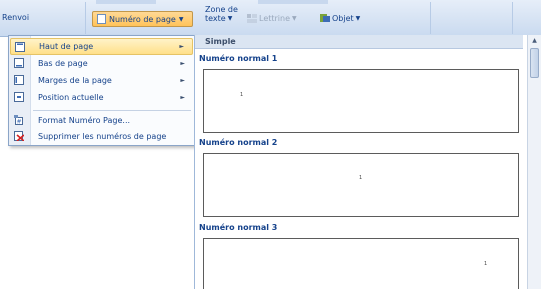 The height and width of the screenshot is (289, 541). I want to click on renvoi-button: Renvoi, so click(15, 17).